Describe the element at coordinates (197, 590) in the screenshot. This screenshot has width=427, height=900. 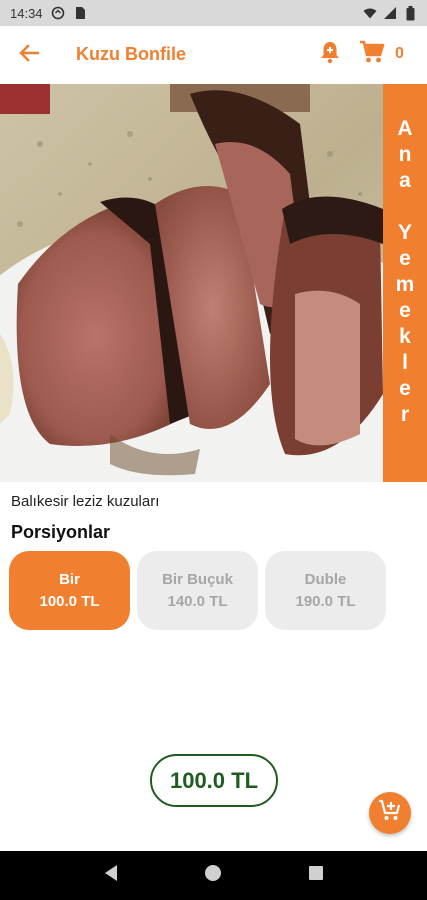
I see `portion-option-bir-bucuk: Bir Buçuk 140.0 TL` at that location.